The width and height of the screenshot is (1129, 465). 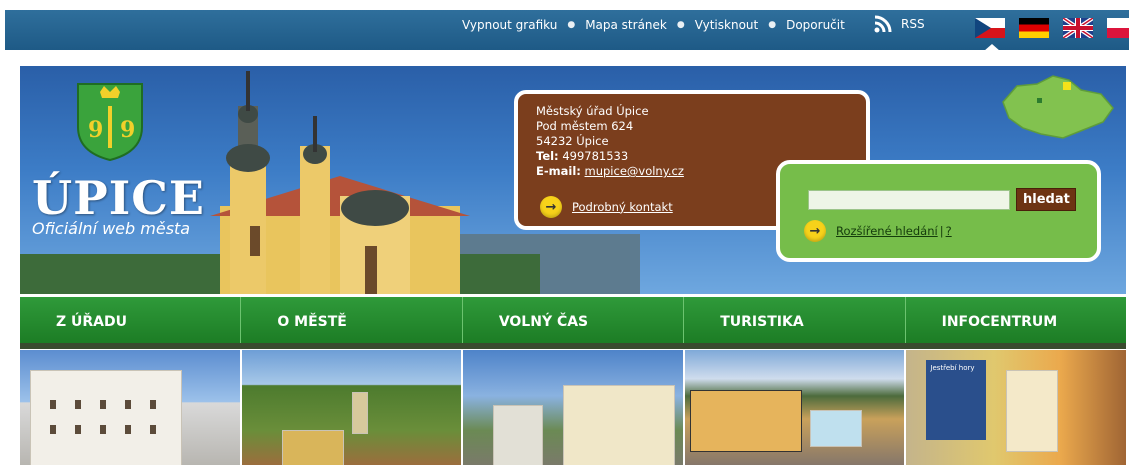 What do you see at coordinates (595, 156) in the screenshot?
I see `contact-tel-value: 499781533` at bounding box center [595, 156].